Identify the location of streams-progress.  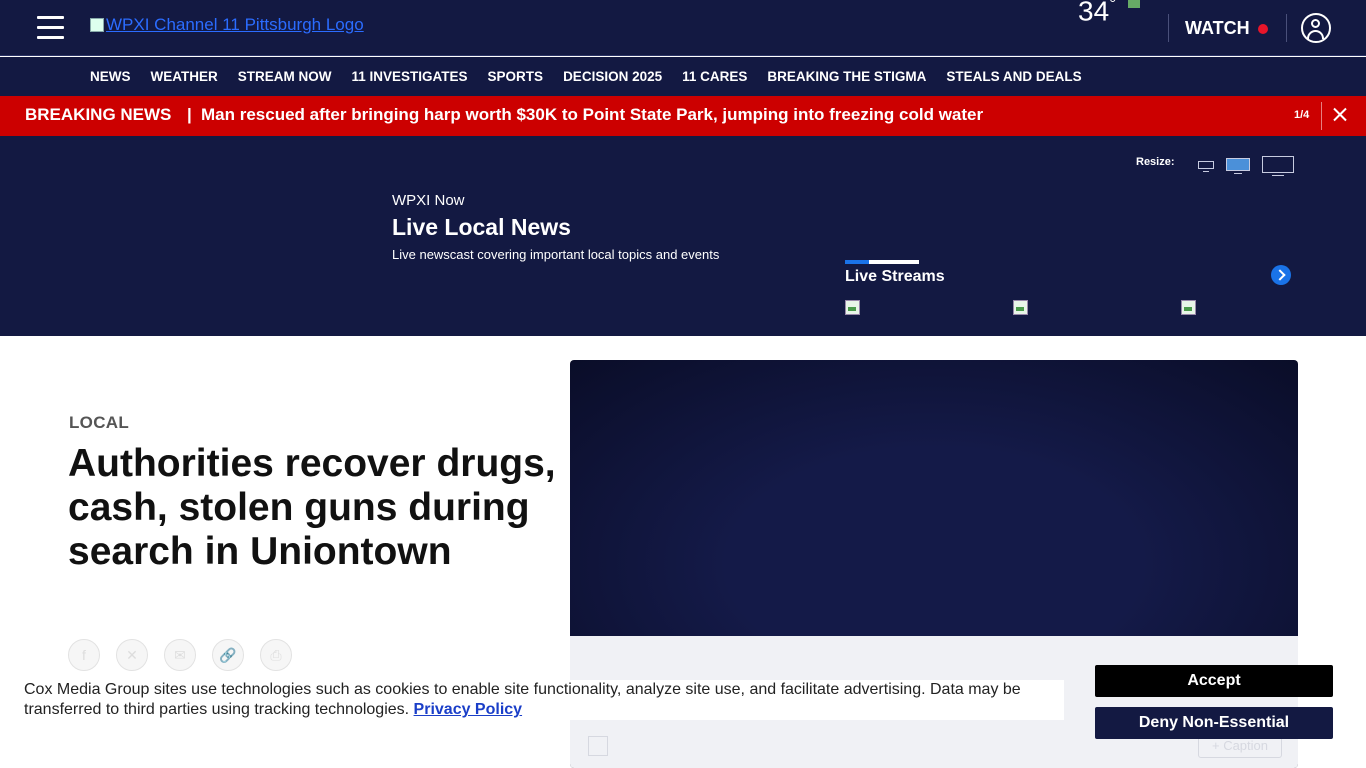
(882, 262).